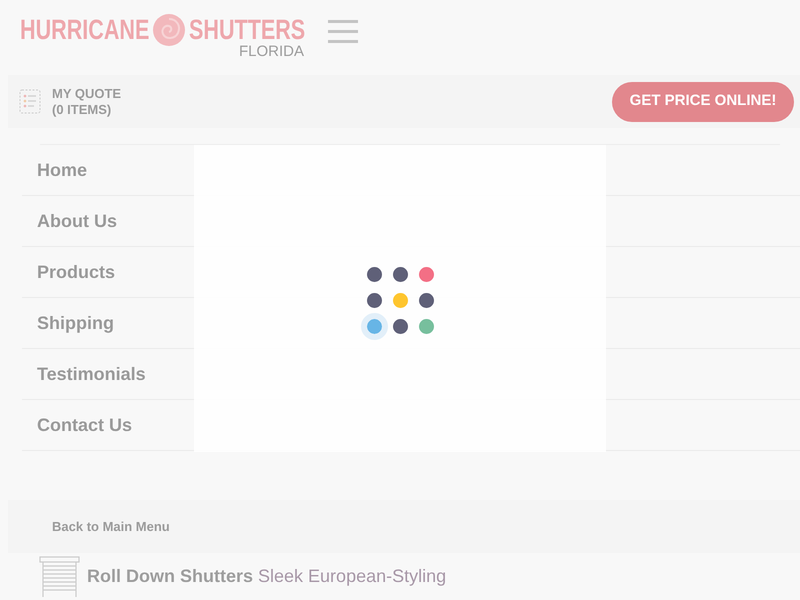  What do you see at coordinates (75, 323) in the screenshot?
I see `nav-link: Shipping` at bounding box center [75, 323].